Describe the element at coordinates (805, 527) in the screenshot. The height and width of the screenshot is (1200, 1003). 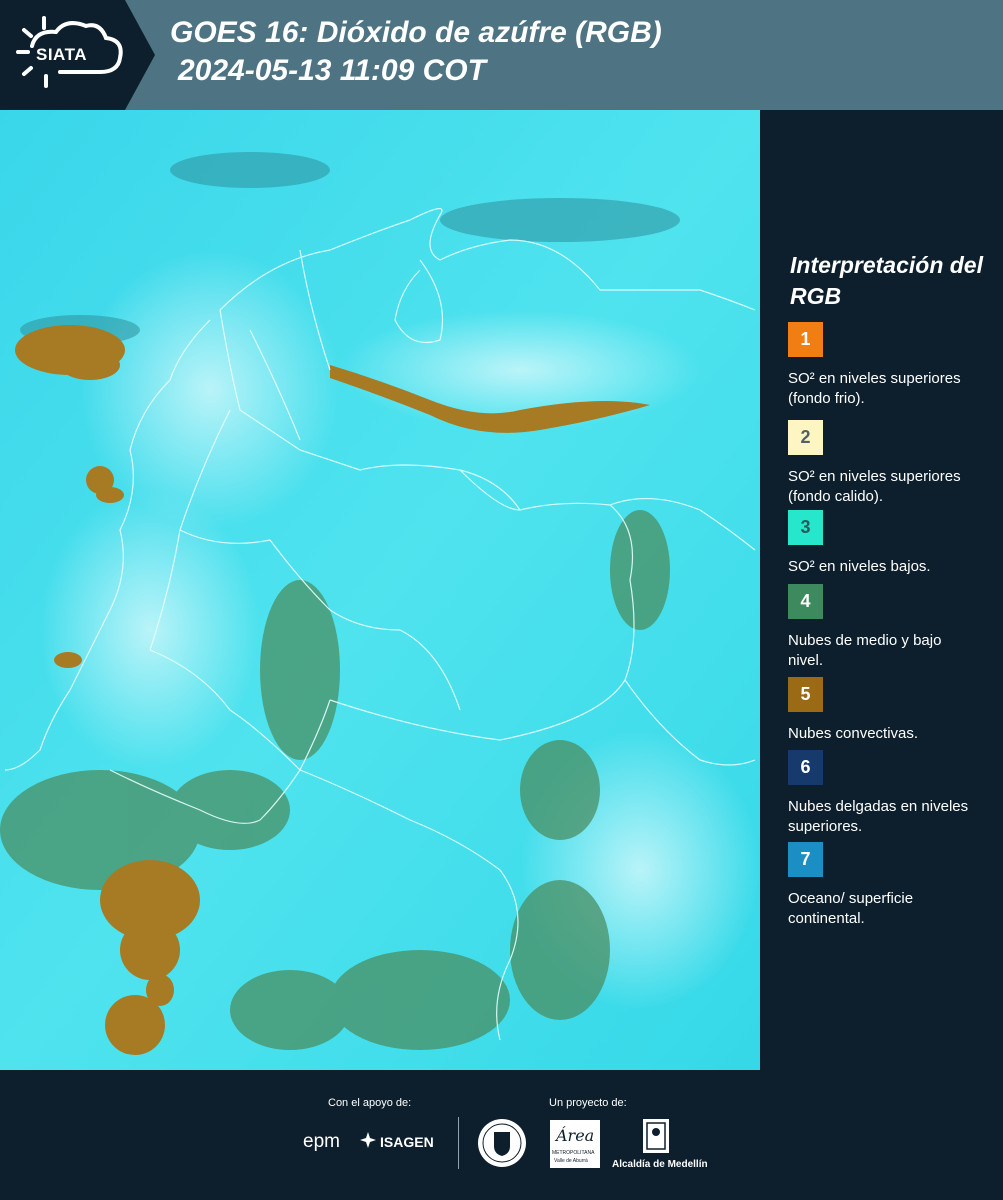
I see `legend-swatch: 3` at that location.